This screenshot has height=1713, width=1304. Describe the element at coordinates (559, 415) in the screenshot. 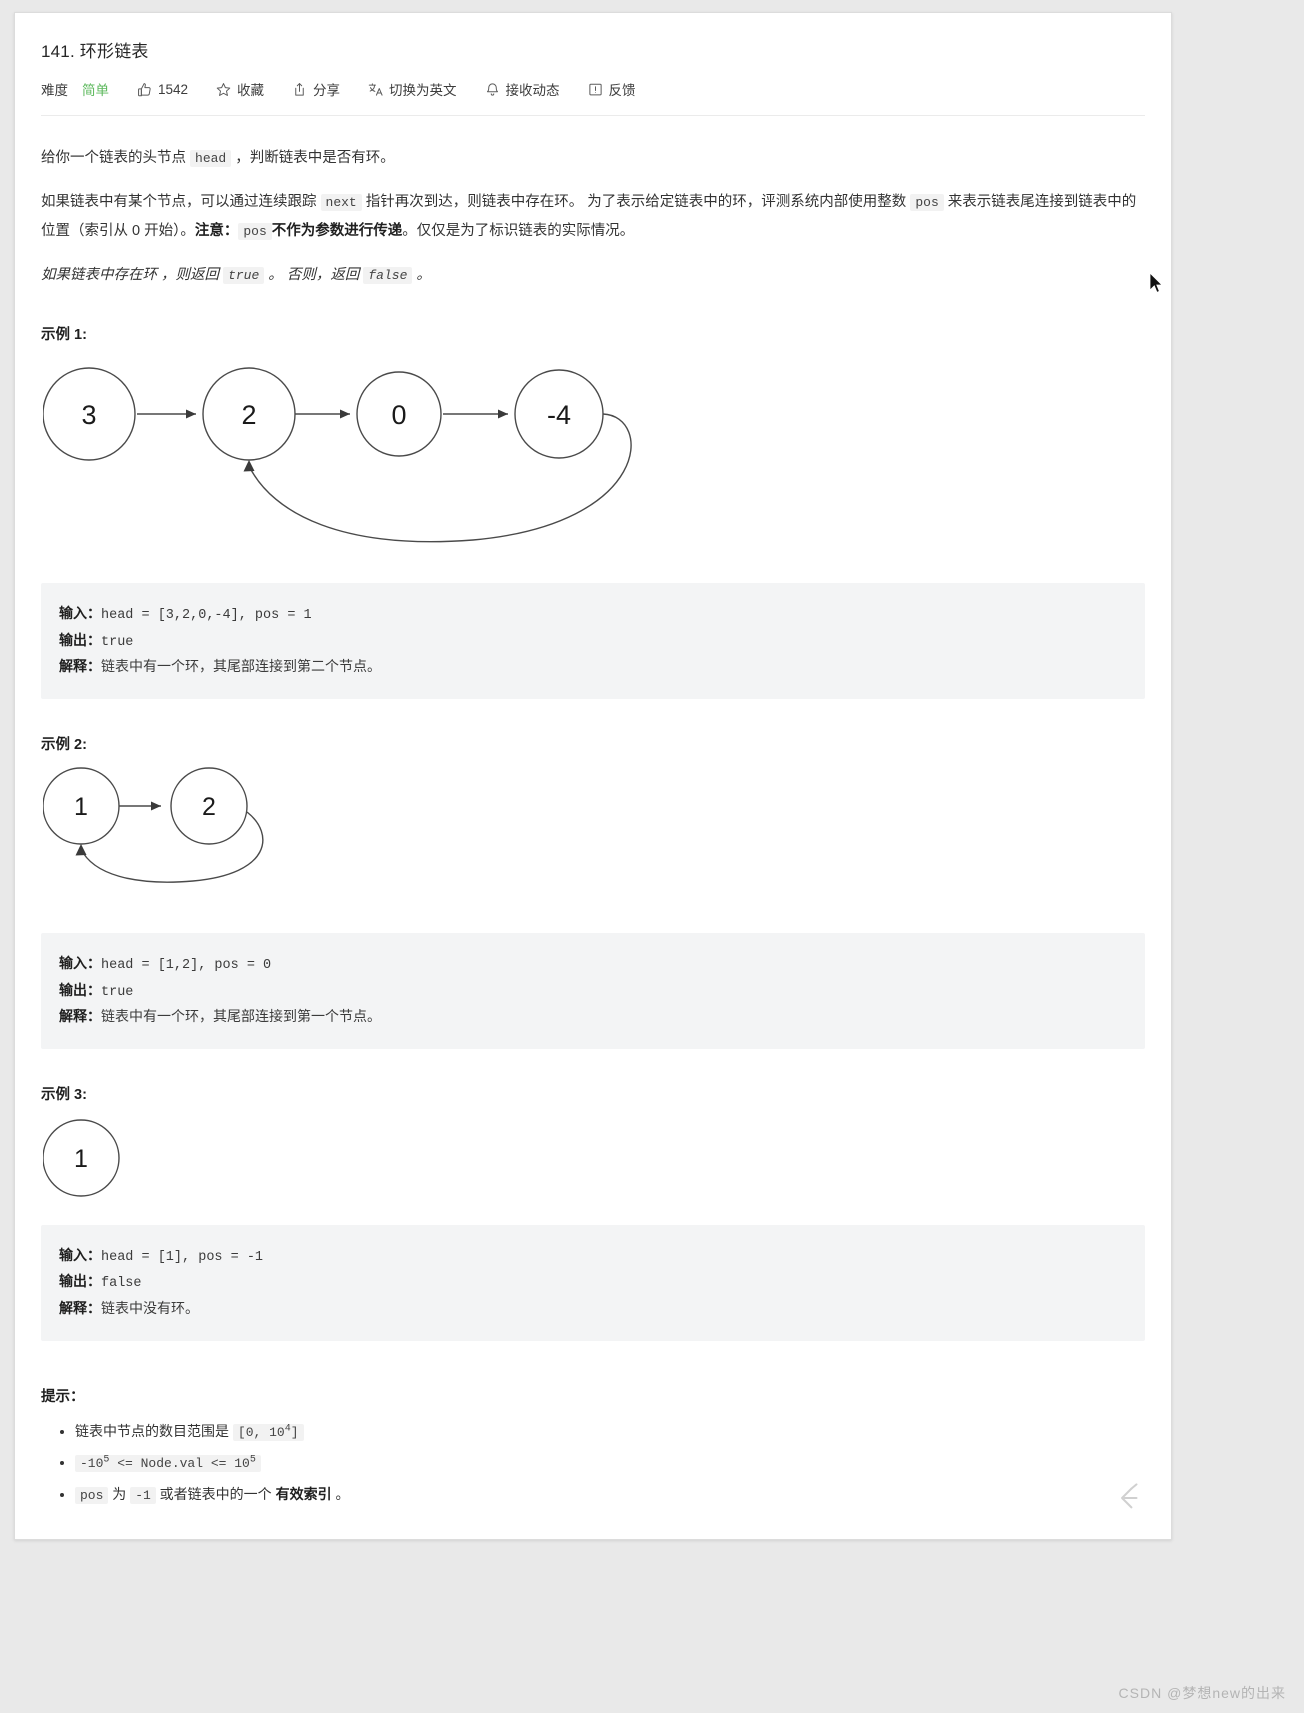

I see `node-value: -4` at that location.